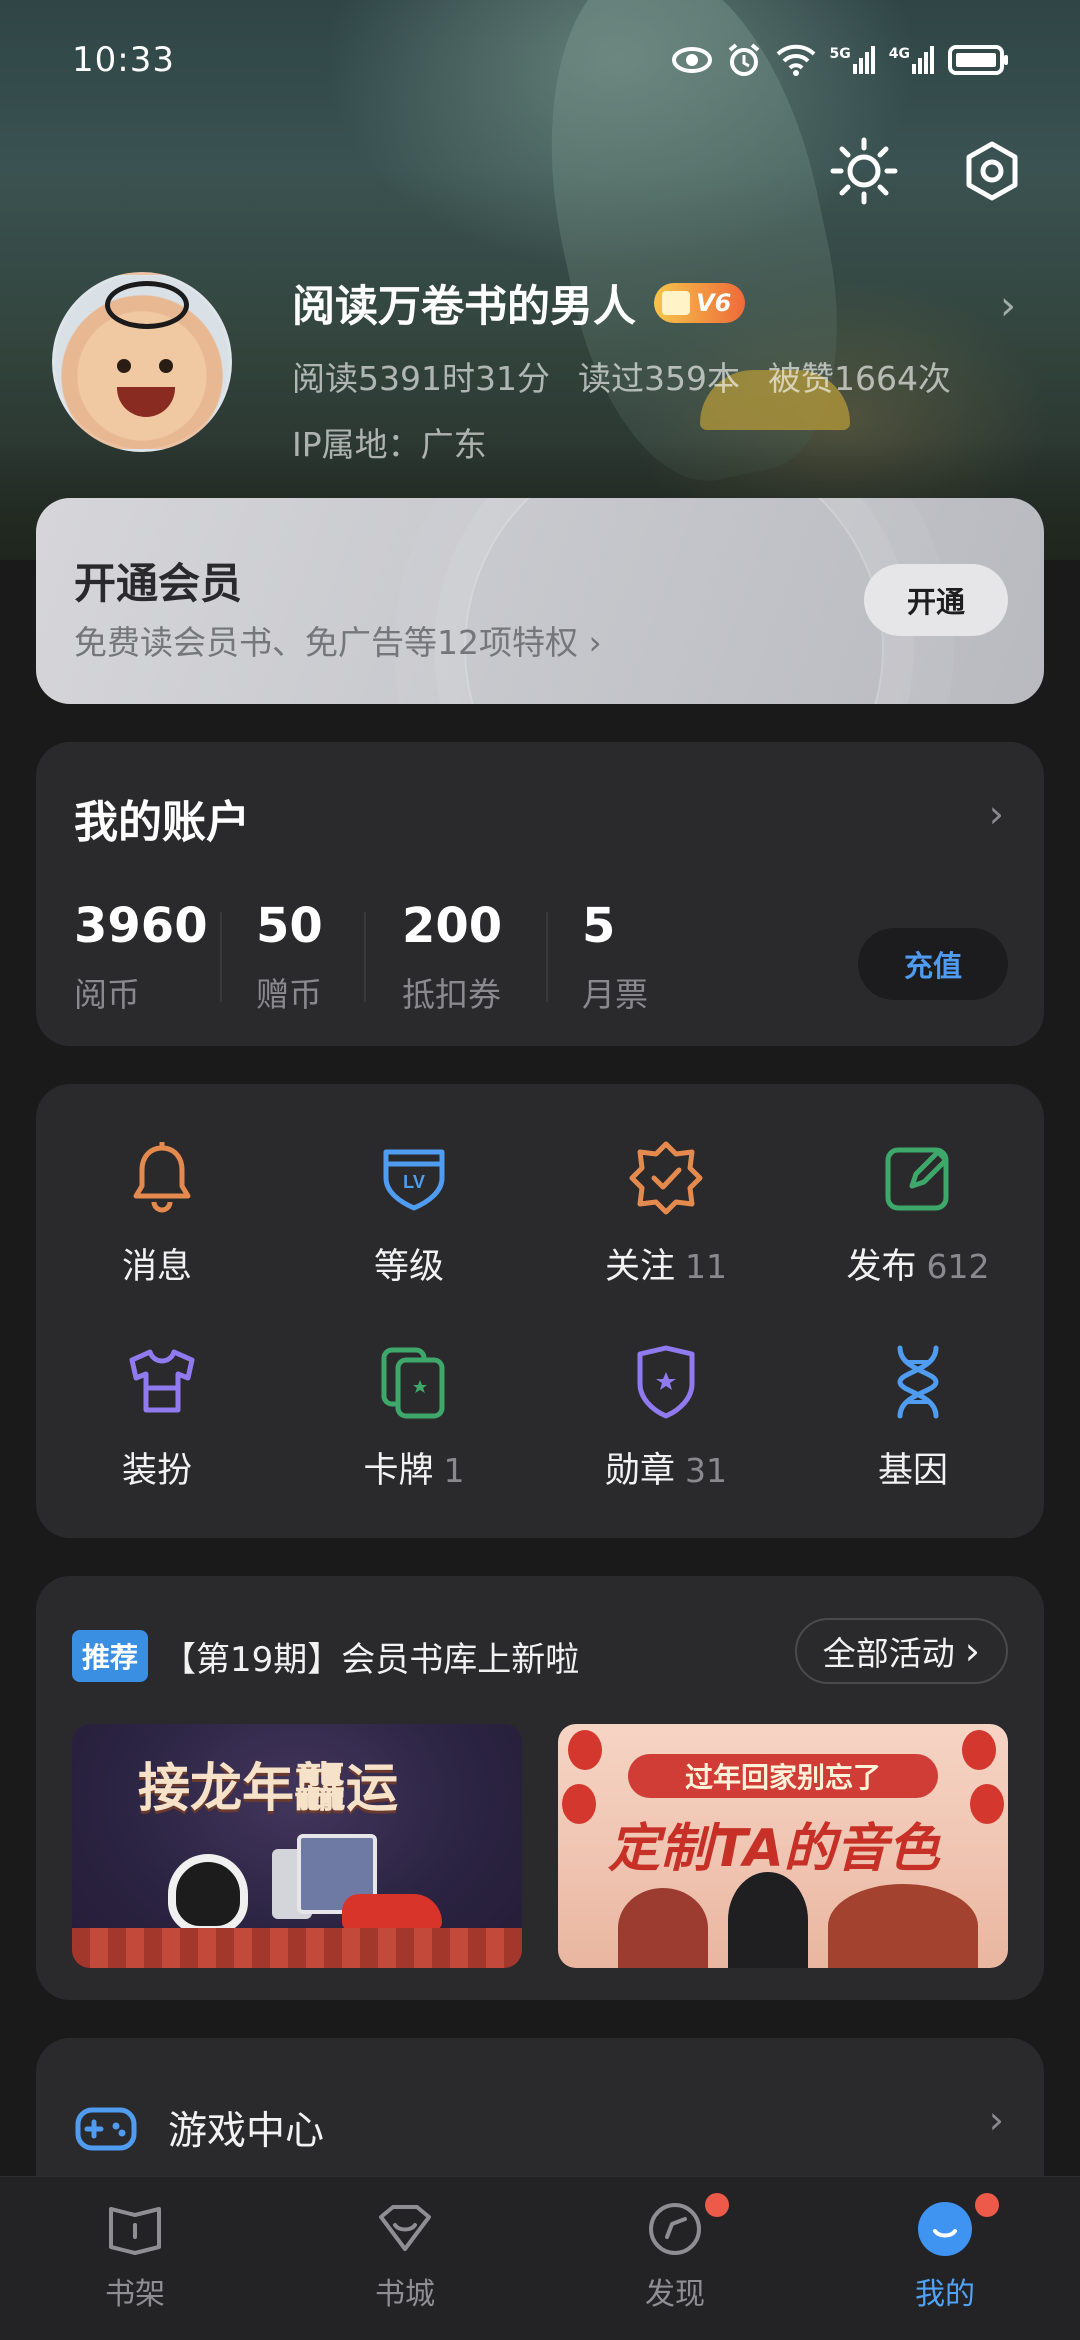  I want to click on ip-location: IP属地：广东, so click(389, 444).